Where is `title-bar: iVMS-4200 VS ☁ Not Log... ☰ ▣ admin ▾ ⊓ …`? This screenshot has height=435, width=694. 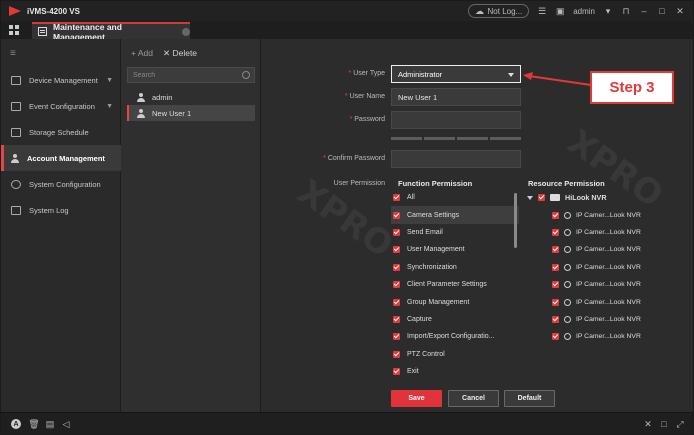 title-bar: iVMS-4200 VS ☁ Not Log... ☰ ▣ admin ▾ ⊓ … is located at coordinates (347, 11).